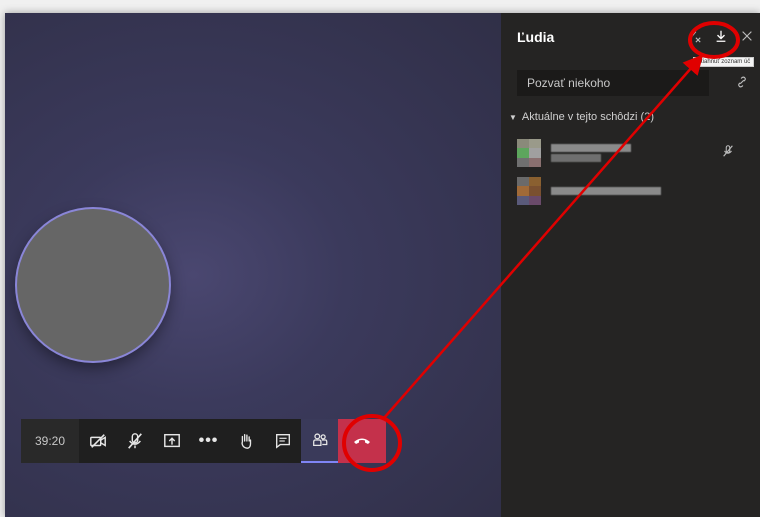 Image resolution: width=760 pixels, height=517 pixels. I want to click on participant-mic-status, so click(728, 153).